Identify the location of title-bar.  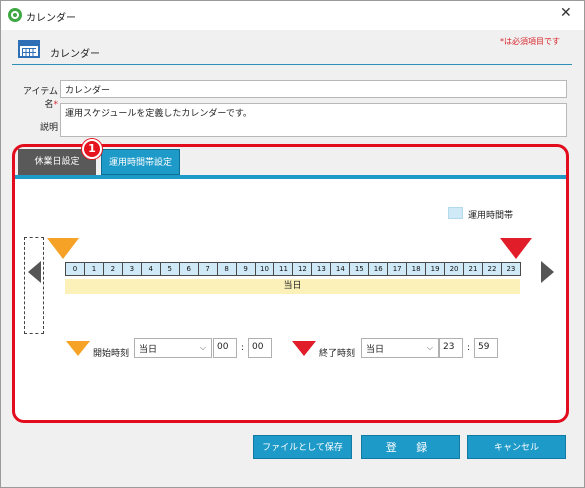
(292, 15).